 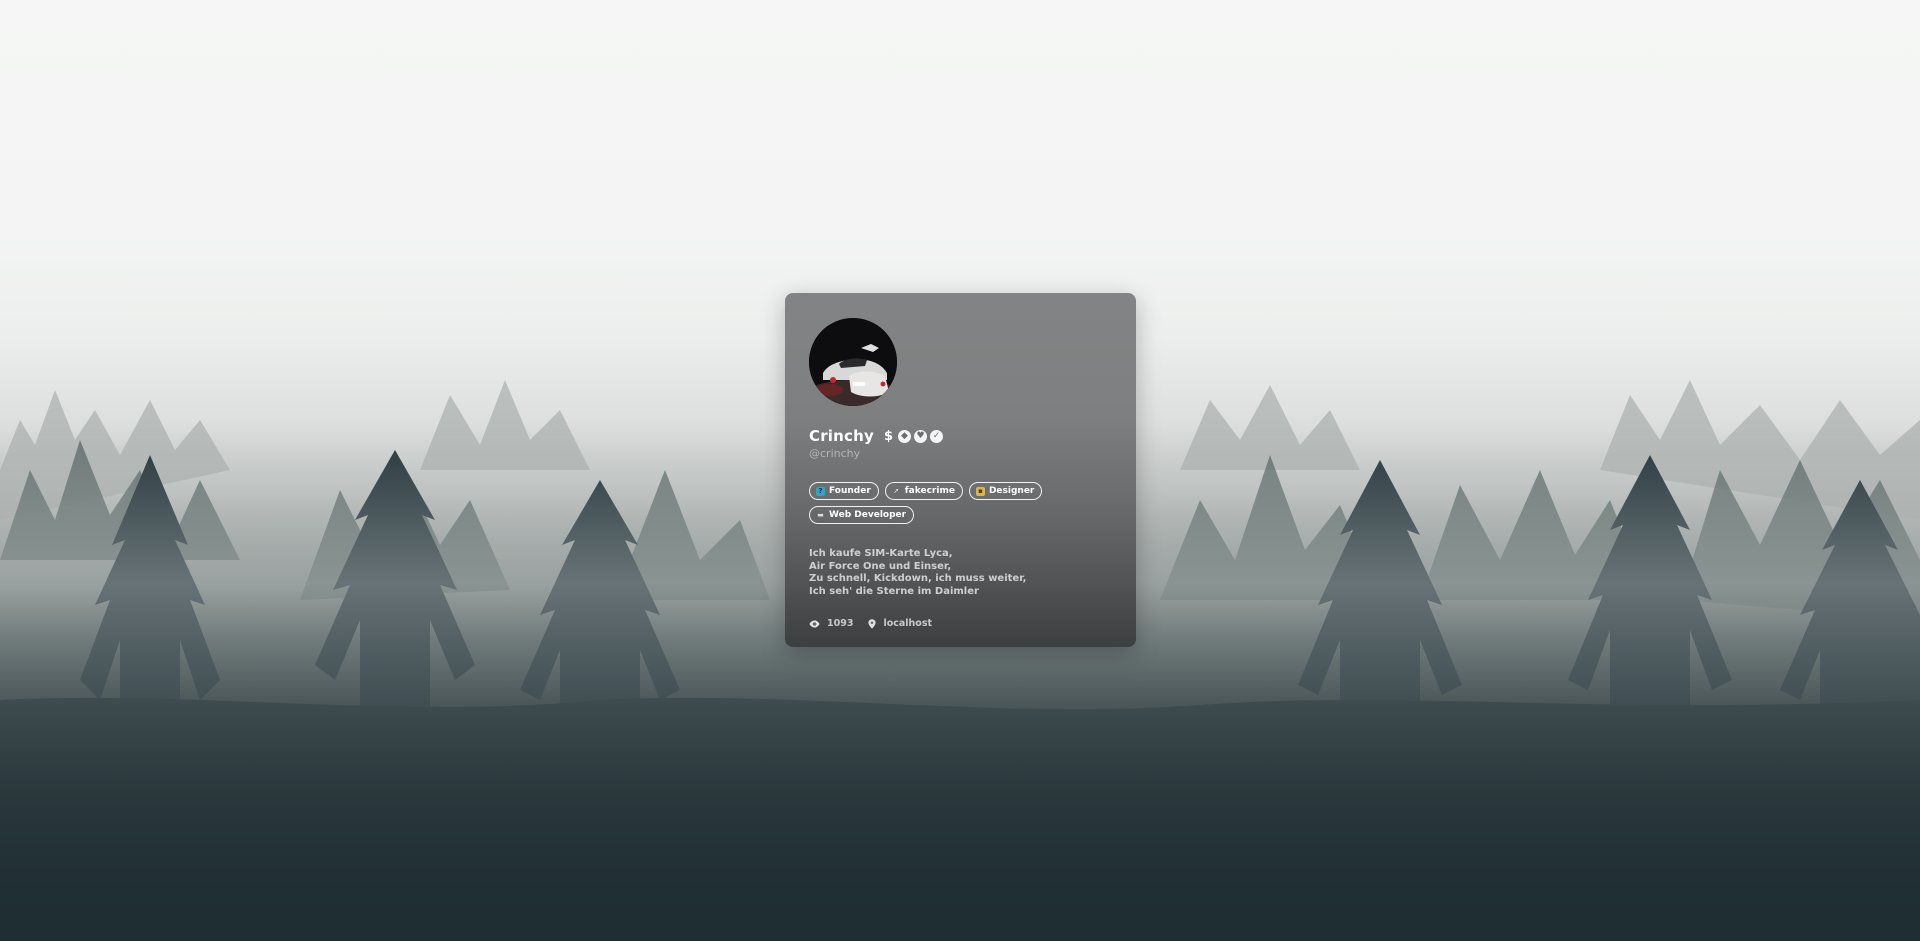 What do you see at coordinates (814, 623) in the screenshot?
I see `eye-icon` at bounding box center [814, 623].